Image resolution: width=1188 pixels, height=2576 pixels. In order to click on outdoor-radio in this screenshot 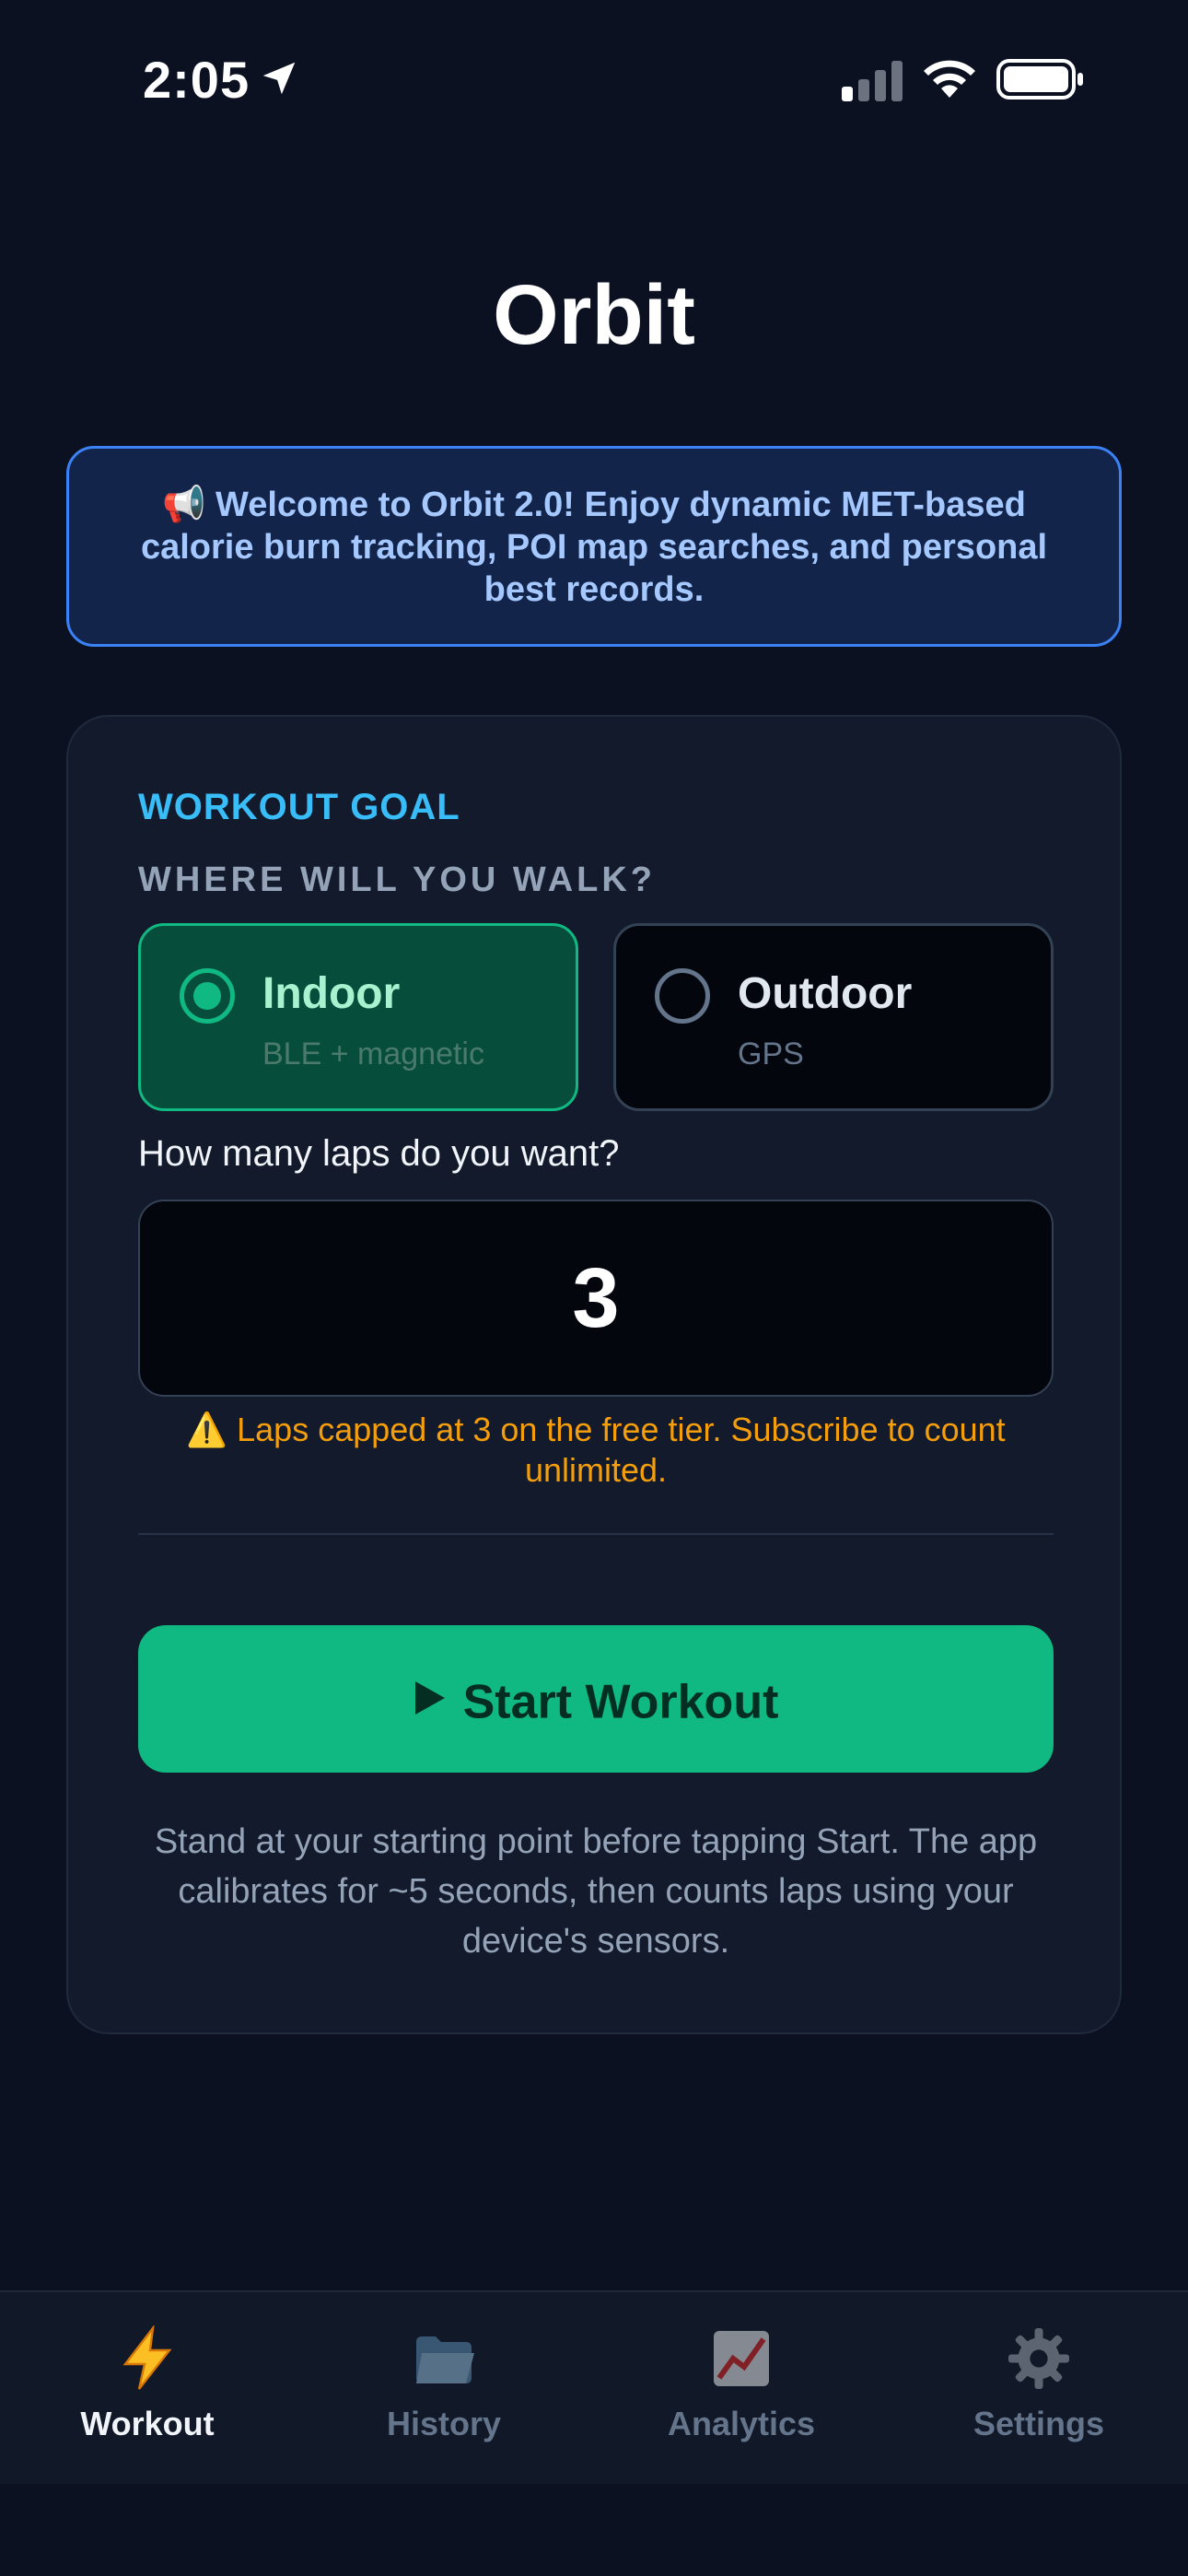, I will do `click(682, 996)`.